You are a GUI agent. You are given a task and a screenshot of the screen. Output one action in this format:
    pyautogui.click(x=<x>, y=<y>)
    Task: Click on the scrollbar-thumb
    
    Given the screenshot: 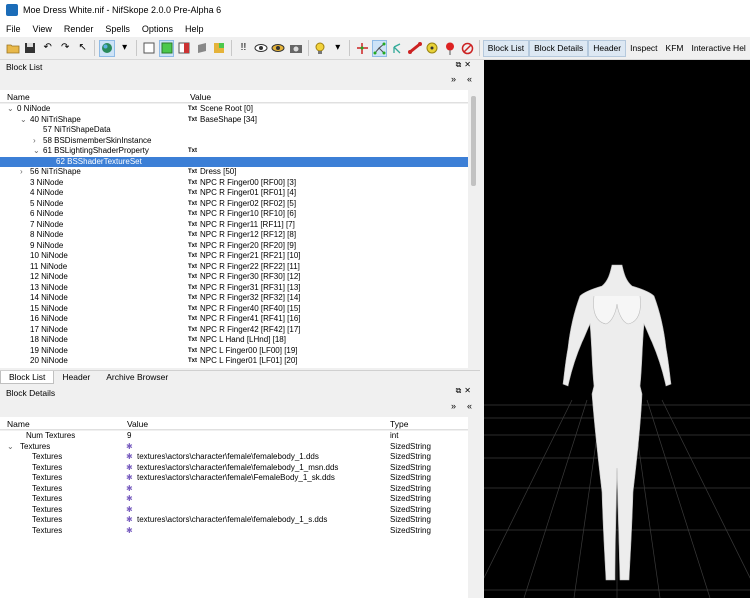 What is the action you would take?
    pyautogui.click(x=473, y=141)
    